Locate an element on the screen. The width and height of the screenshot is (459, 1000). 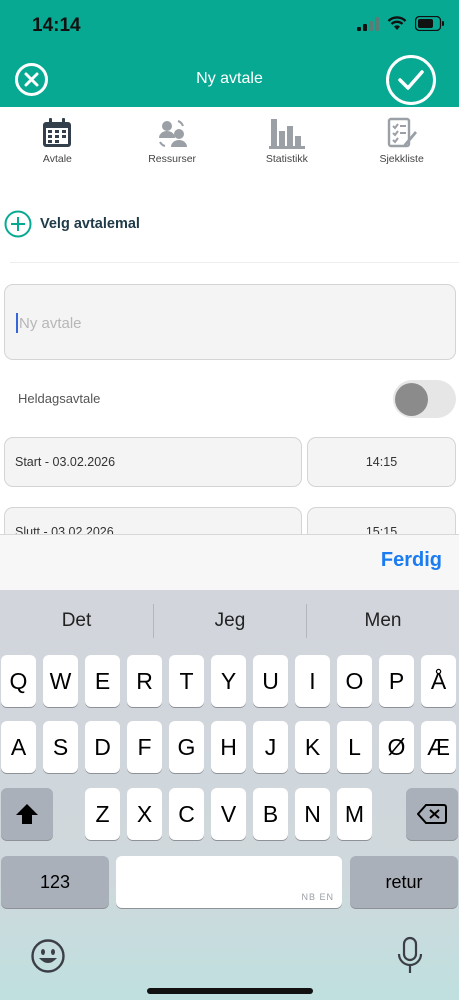
tab-avtale: Avtale is located at coordinates (57, 142).